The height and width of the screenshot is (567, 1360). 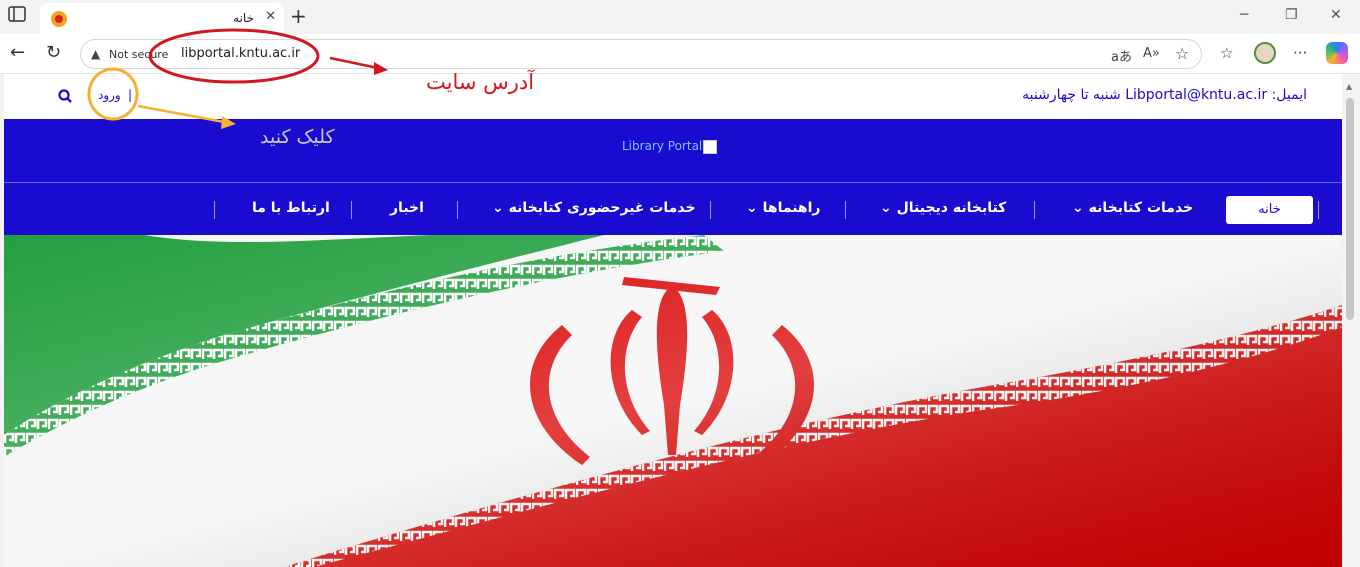 I want to click on favorites-icon: ☆, so click(x=1226, y=53).